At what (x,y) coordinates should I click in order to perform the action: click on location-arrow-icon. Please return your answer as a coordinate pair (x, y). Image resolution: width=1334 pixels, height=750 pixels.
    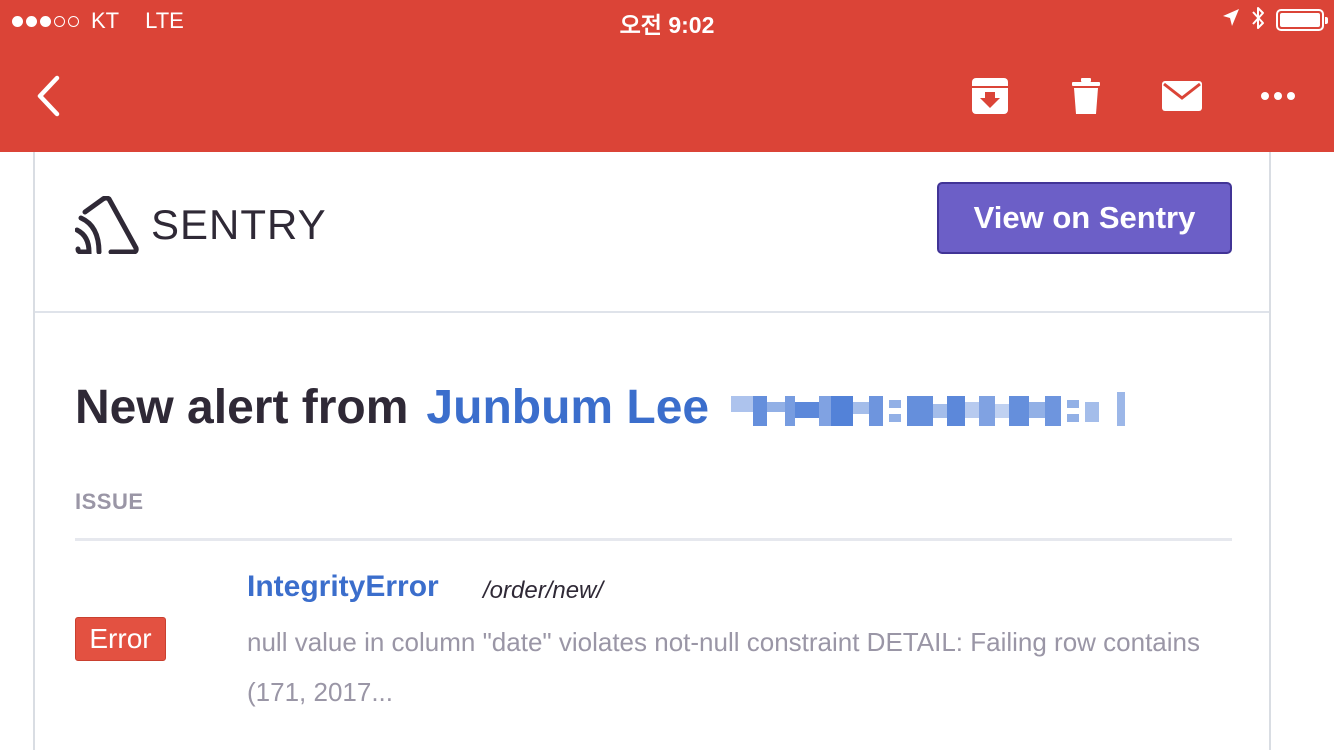
    Looking at the image, I should click on (1231, 20).